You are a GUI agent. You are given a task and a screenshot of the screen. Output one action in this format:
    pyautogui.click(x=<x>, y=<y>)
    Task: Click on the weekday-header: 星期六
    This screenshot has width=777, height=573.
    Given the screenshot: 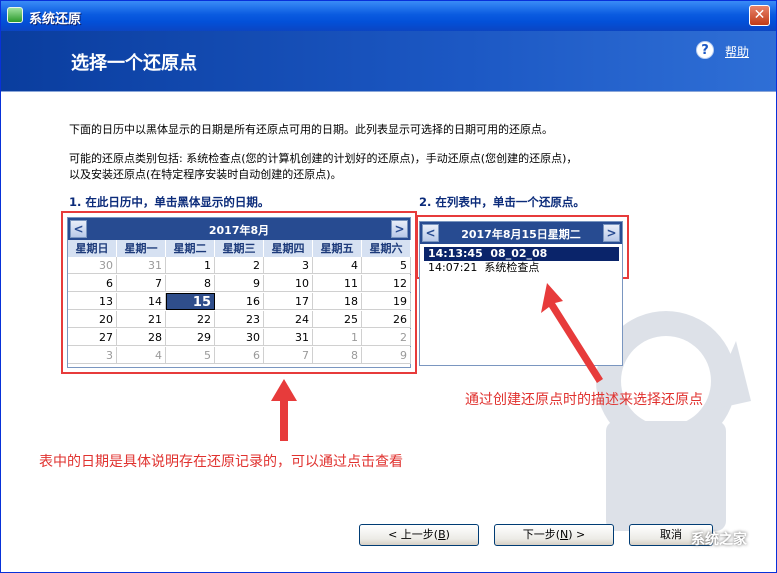 What is the action you would take?
    pyautogui.click(x=386, y=248)
    